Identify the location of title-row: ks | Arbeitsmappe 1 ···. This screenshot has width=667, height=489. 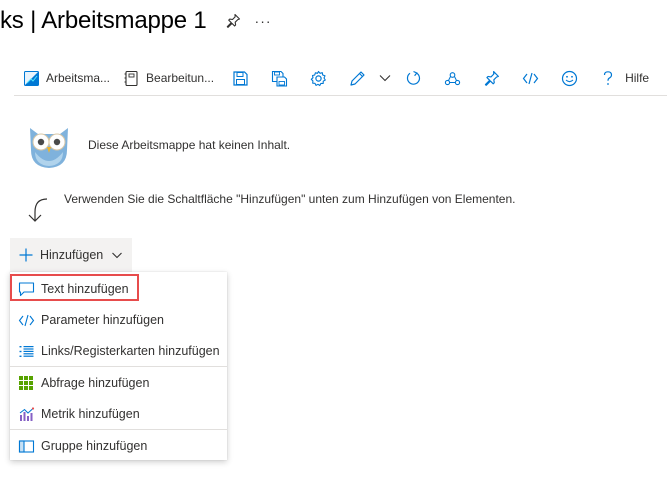
(136, 21).